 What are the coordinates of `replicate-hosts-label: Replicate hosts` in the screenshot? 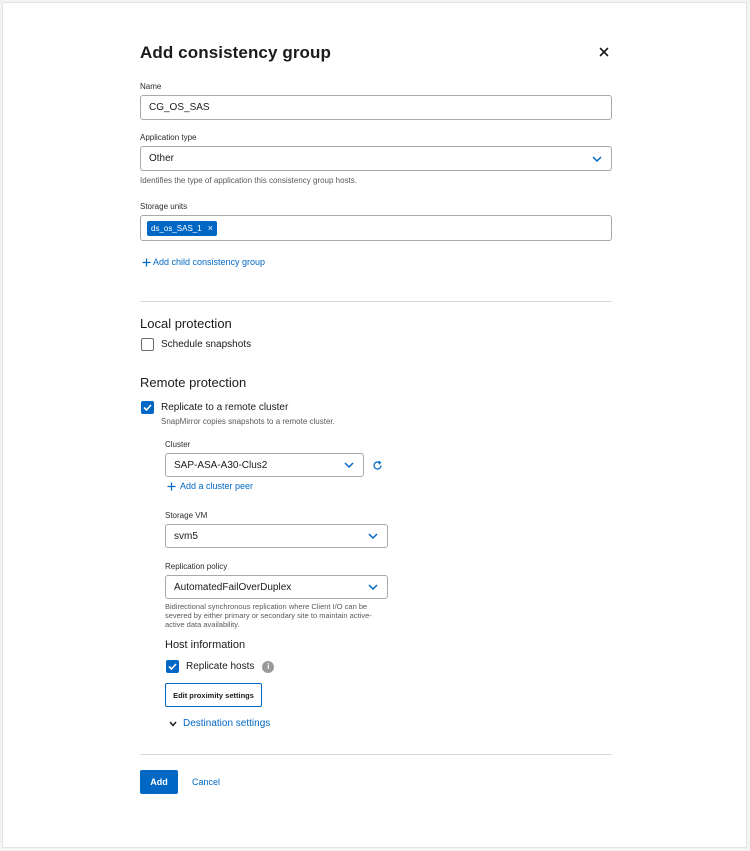 It's located at (220, 666).